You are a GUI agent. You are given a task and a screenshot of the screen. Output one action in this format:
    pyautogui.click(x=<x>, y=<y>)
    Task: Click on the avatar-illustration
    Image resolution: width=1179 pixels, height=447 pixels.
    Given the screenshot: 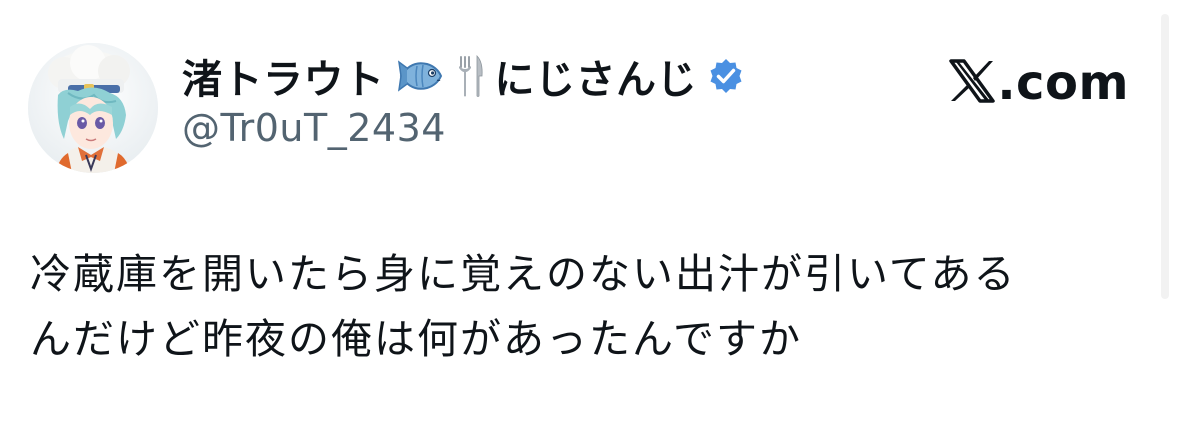 What is the action you would take?
    pyautogui.click(x=93, y=108)
    